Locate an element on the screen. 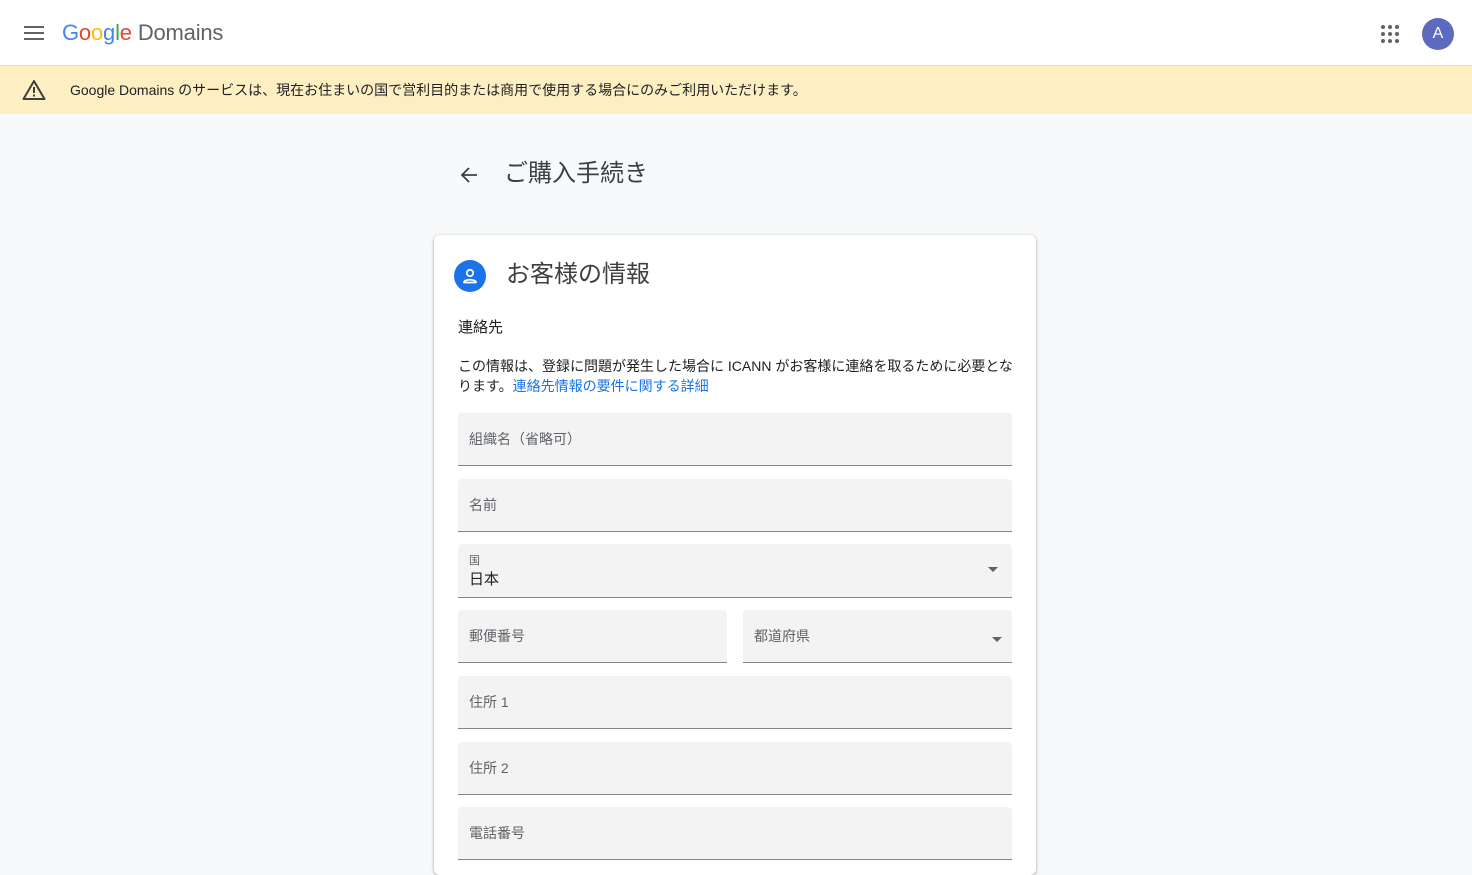  logo-letter: G is located at coordinates (70, 32).